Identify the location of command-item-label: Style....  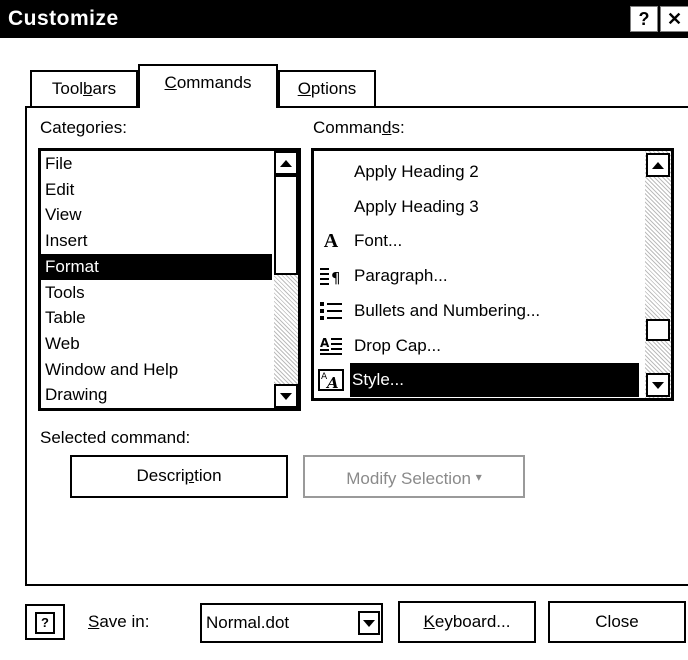
(494, 380).